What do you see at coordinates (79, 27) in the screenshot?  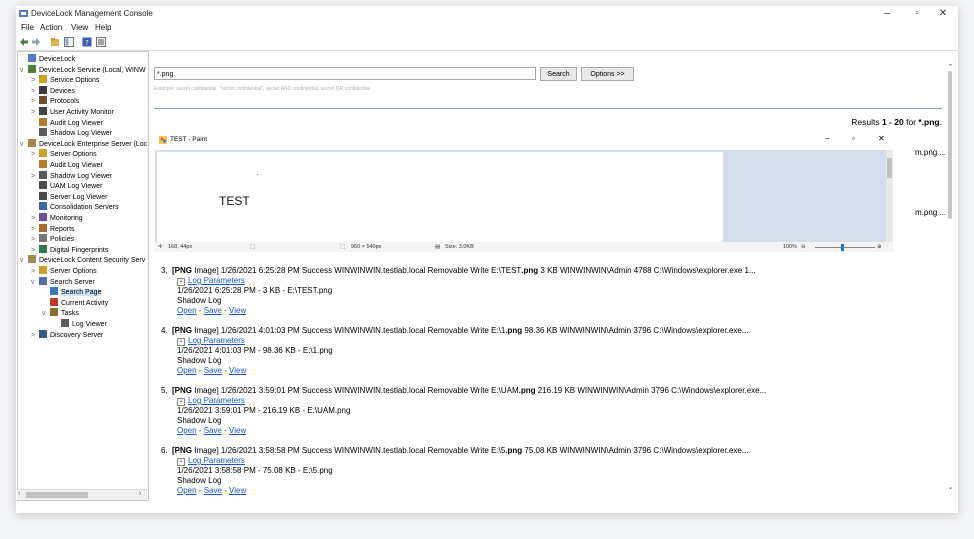 I see `menu-view: View` at bounding box center [79, 27].